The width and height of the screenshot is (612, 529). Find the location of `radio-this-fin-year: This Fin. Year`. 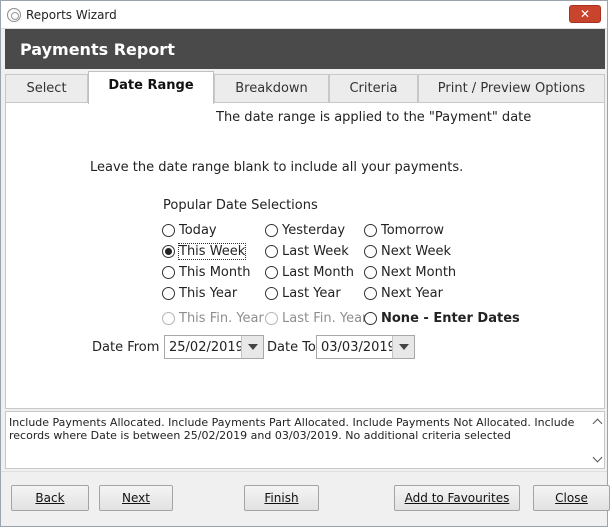

radio-this-fin-year: This Fin. Year is located at coordinates (213, 318).